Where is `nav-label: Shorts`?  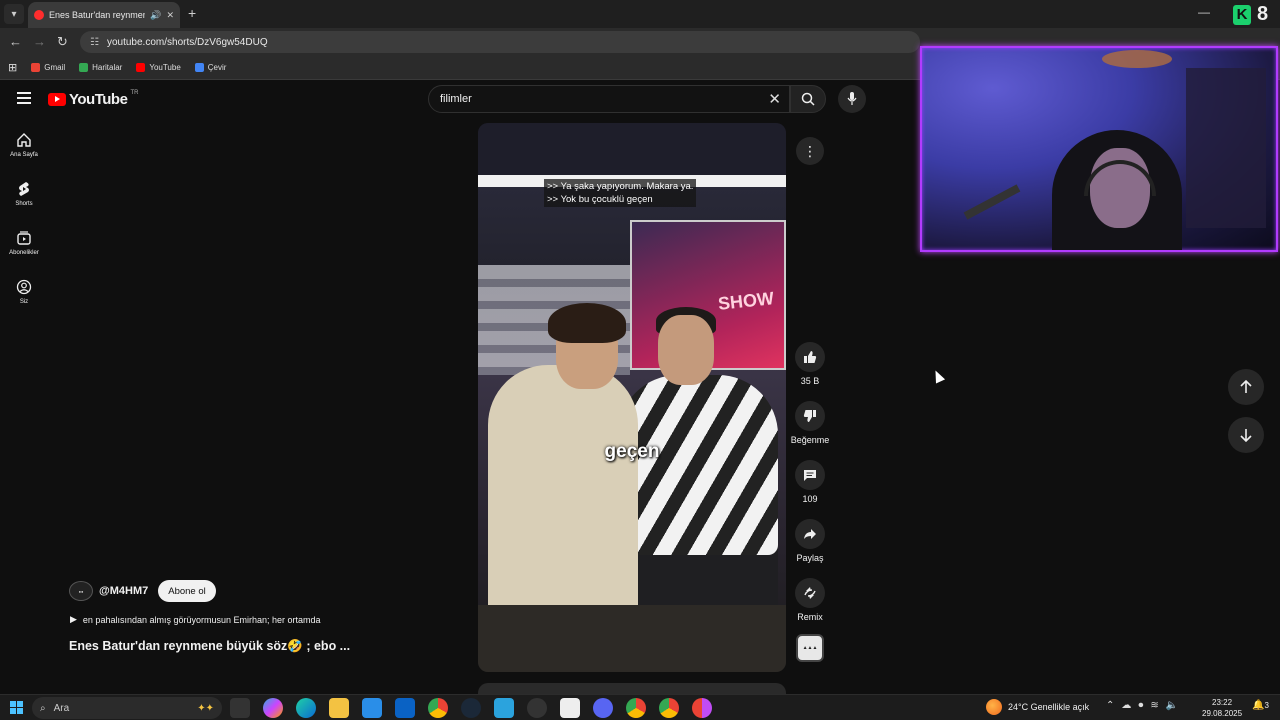
nav-label: Shorts is located at coordinates (24, 204).